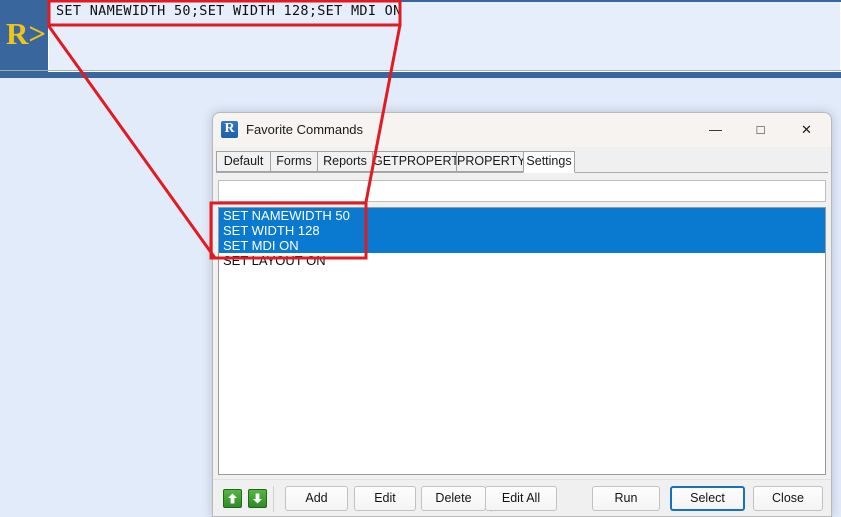  What do you see at coordinates (453, 498) in the screenshot?
I see `delete-button: Delete` at bounding box center [453, 498].